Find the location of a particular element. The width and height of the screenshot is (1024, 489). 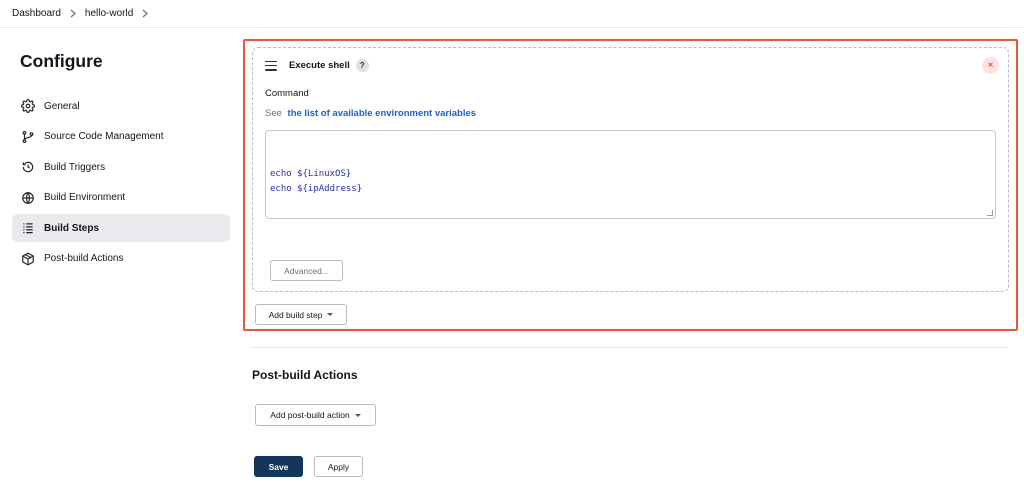

add-build-step-button: Add build step is located at coordinates (301, 314).